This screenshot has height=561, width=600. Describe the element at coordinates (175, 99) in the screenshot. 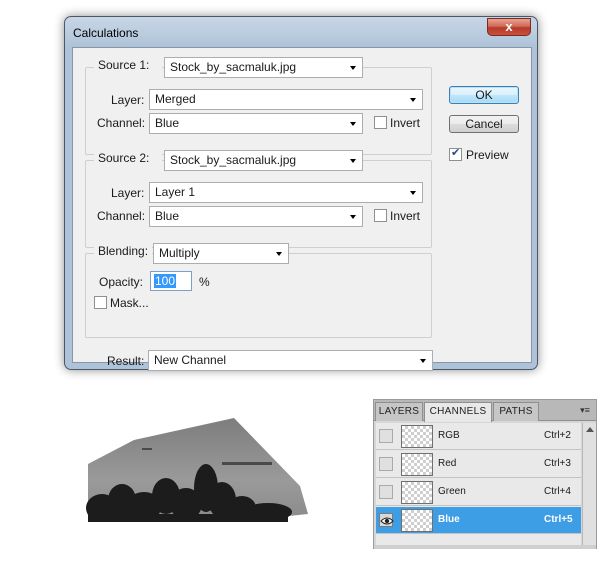

I see `source1-layer-value: Merged` at that location.